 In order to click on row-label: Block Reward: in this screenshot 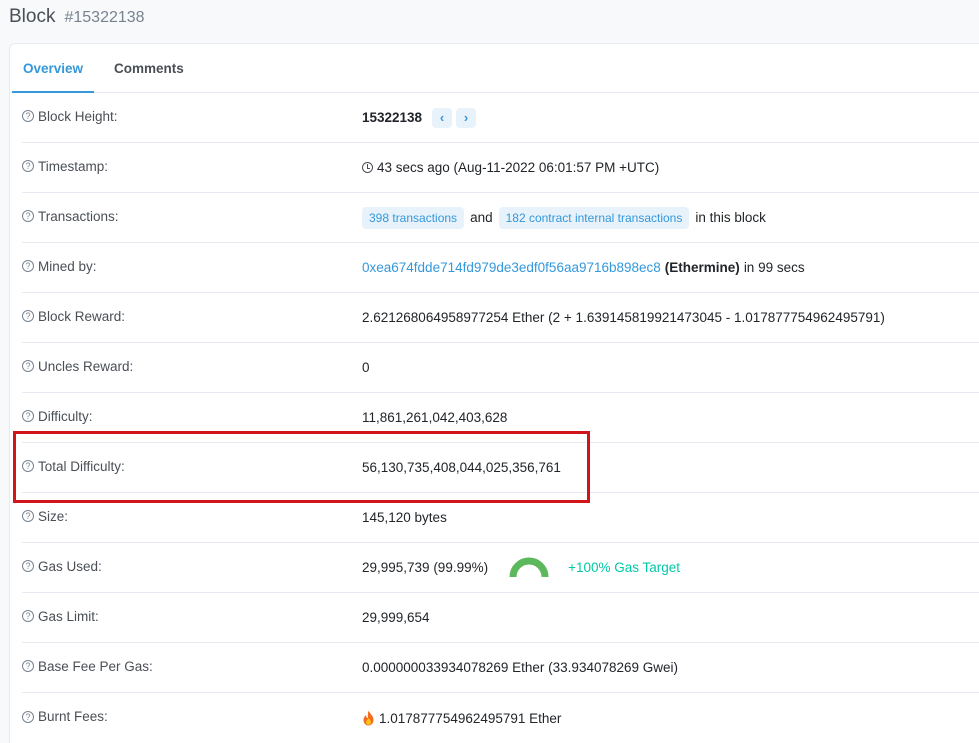, I will do `click(82, 316)`.